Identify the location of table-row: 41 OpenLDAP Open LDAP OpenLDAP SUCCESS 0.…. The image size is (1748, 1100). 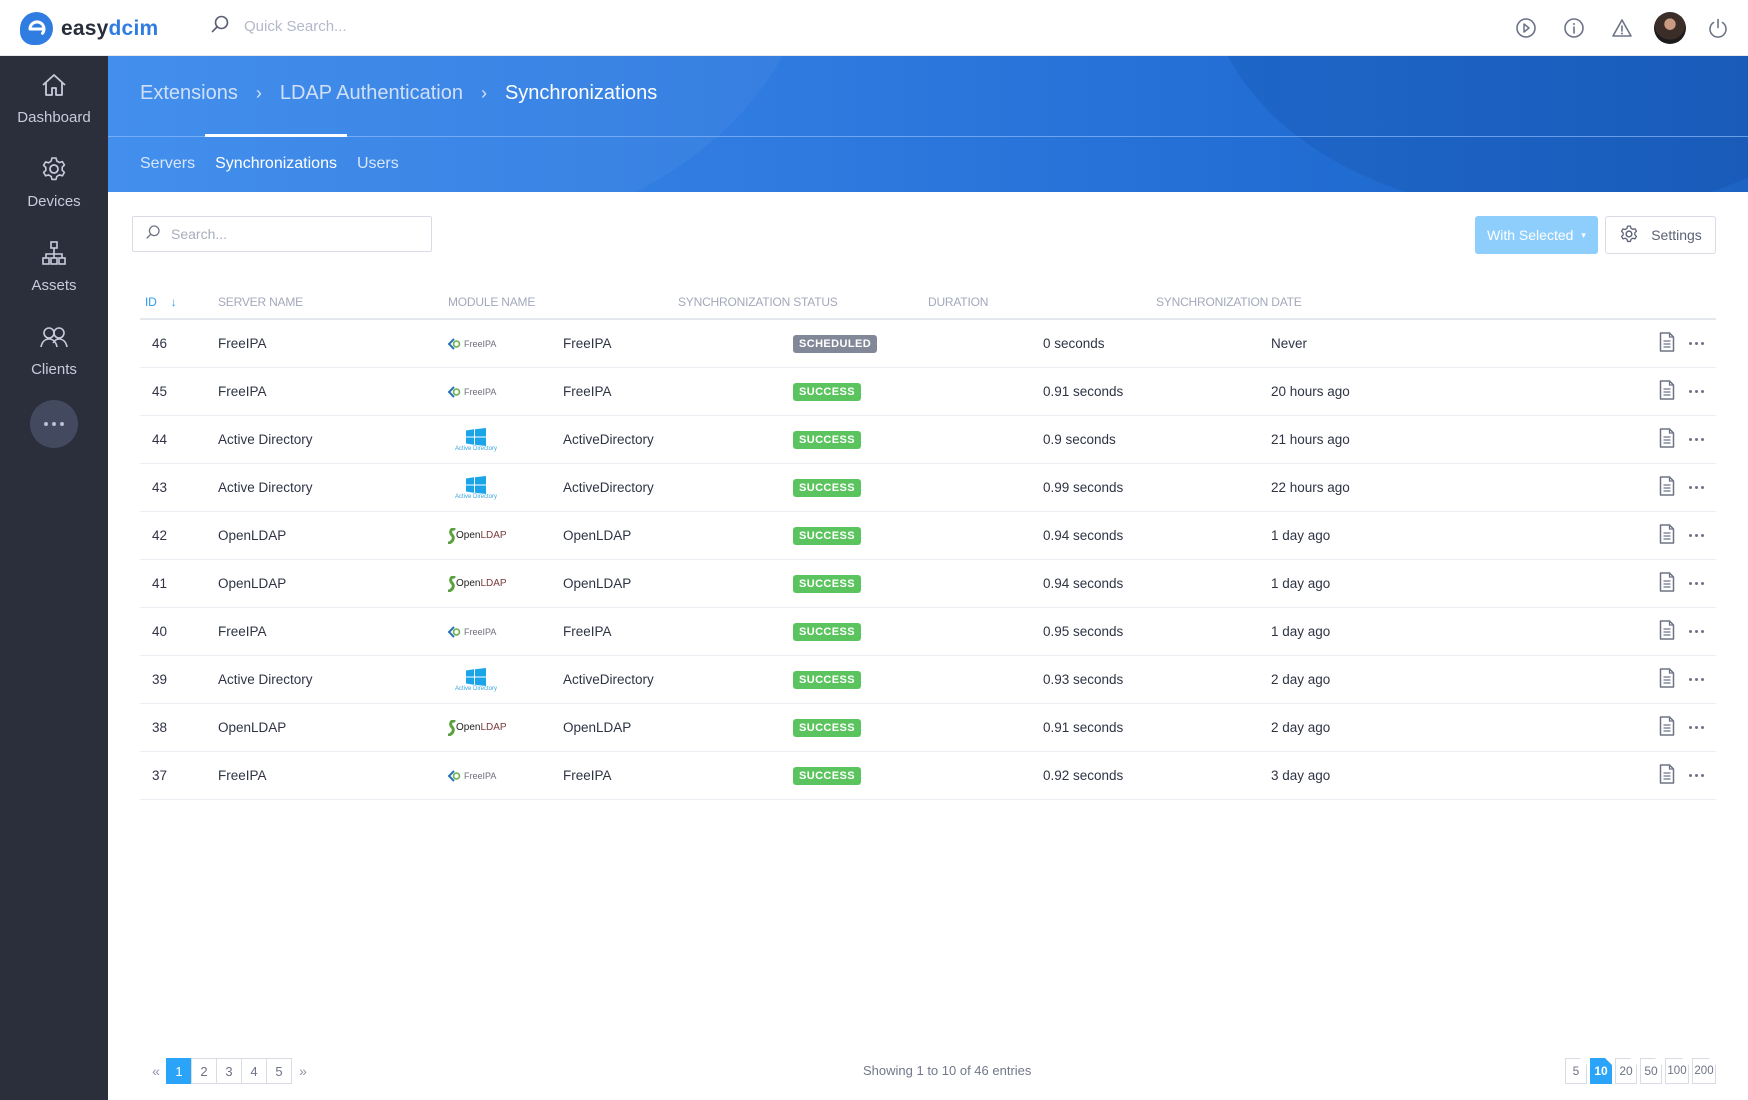
(928, 584).